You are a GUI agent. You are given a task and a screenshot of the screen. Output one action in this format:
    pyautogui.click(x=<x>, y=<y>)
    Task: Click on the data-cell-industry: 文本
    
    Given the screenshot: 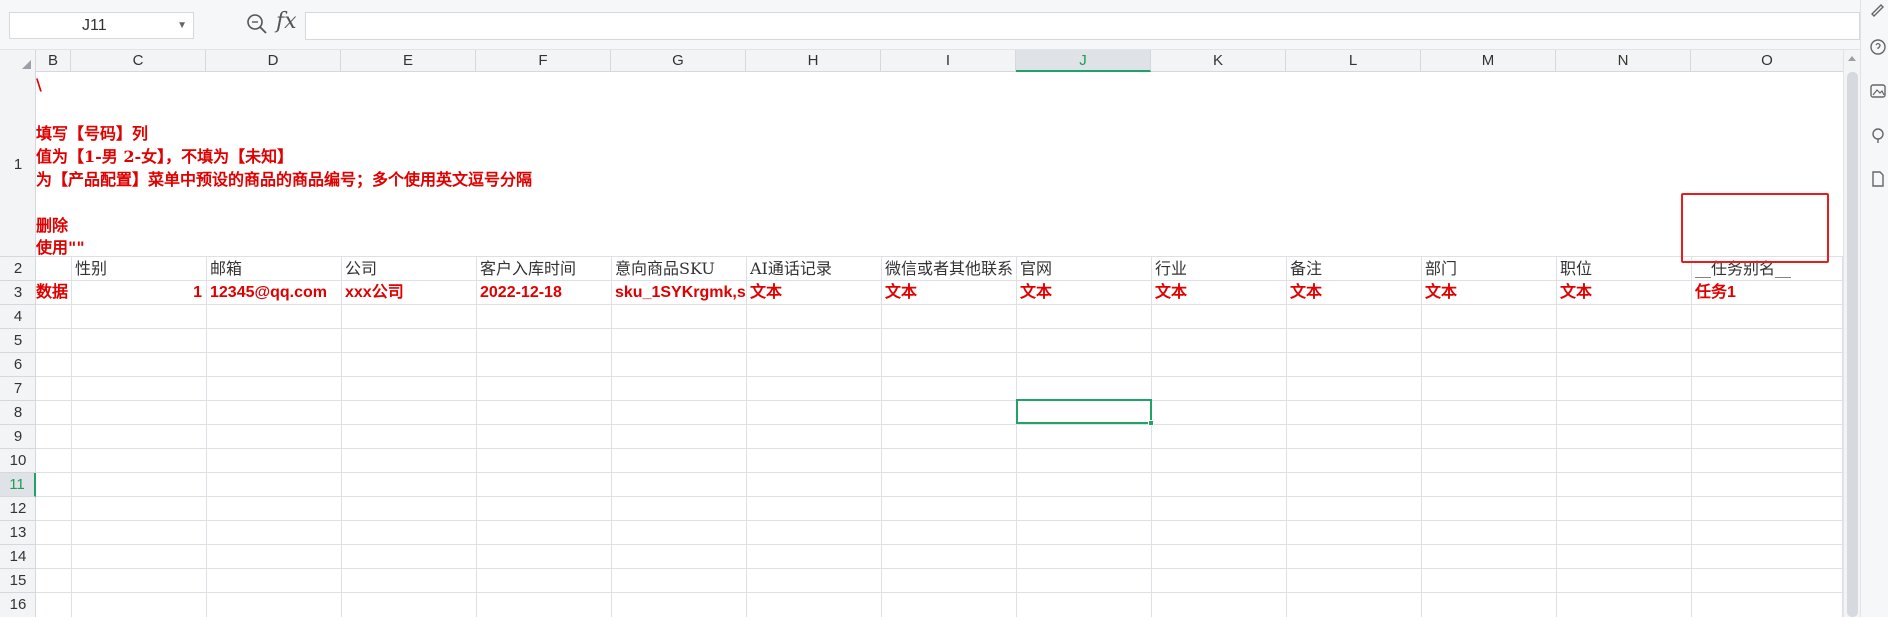 What is the action you would take?
    pyautogui.click(x=1218, y=293)
    